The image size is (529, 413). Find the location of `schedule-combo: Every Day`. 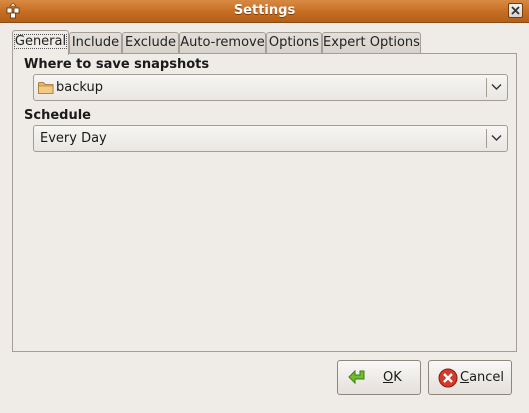

schedule-combo: Every Day is located at coordinates (270, 138).